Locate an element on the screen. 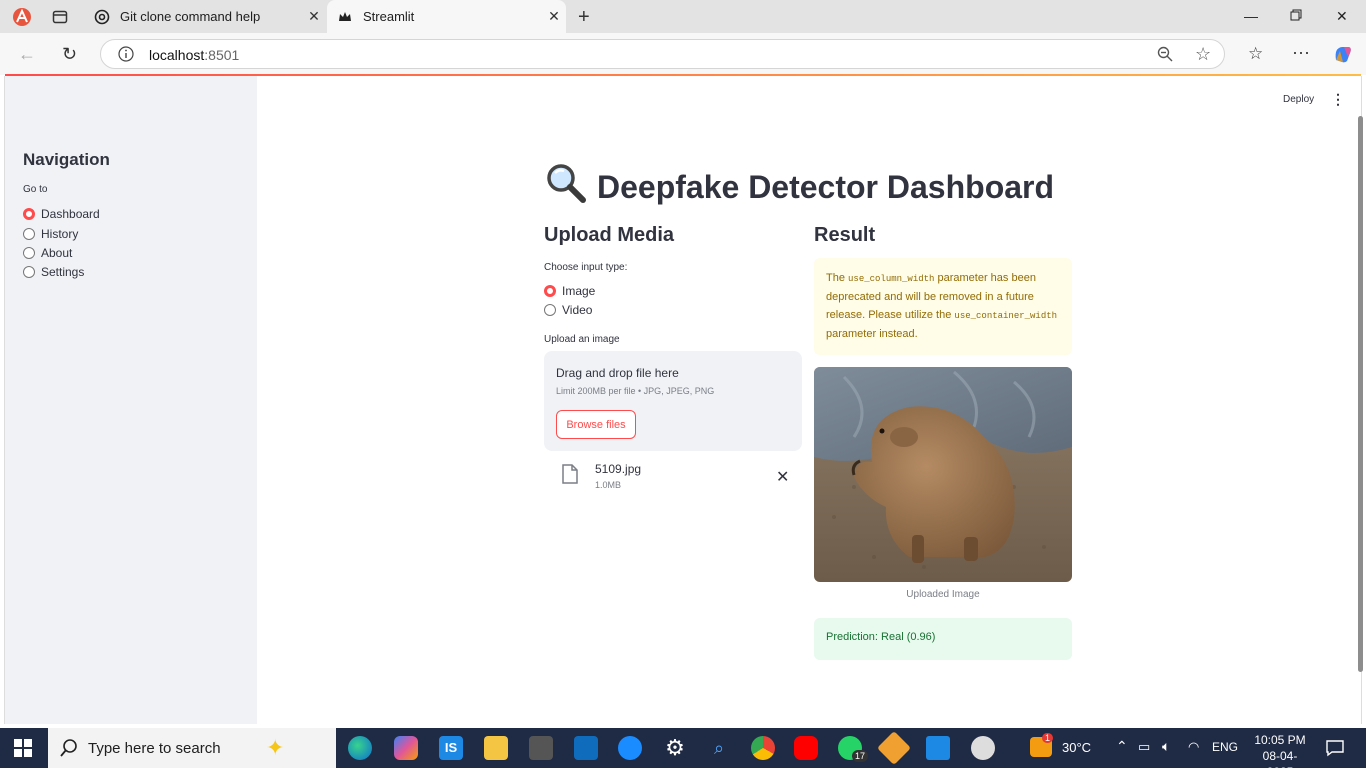 Image resolution: width=1366 pixels, height=780 pixels. vscode-icon is located at coordinates (938, 748).